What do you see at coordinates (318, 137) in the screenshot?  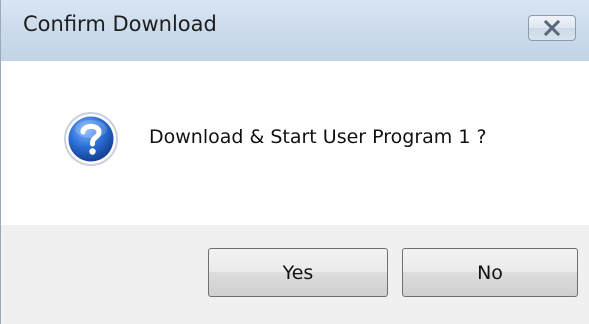 I see `confirm-message: Download & Start User Program 1 ?` at bounding box center [318, 137].